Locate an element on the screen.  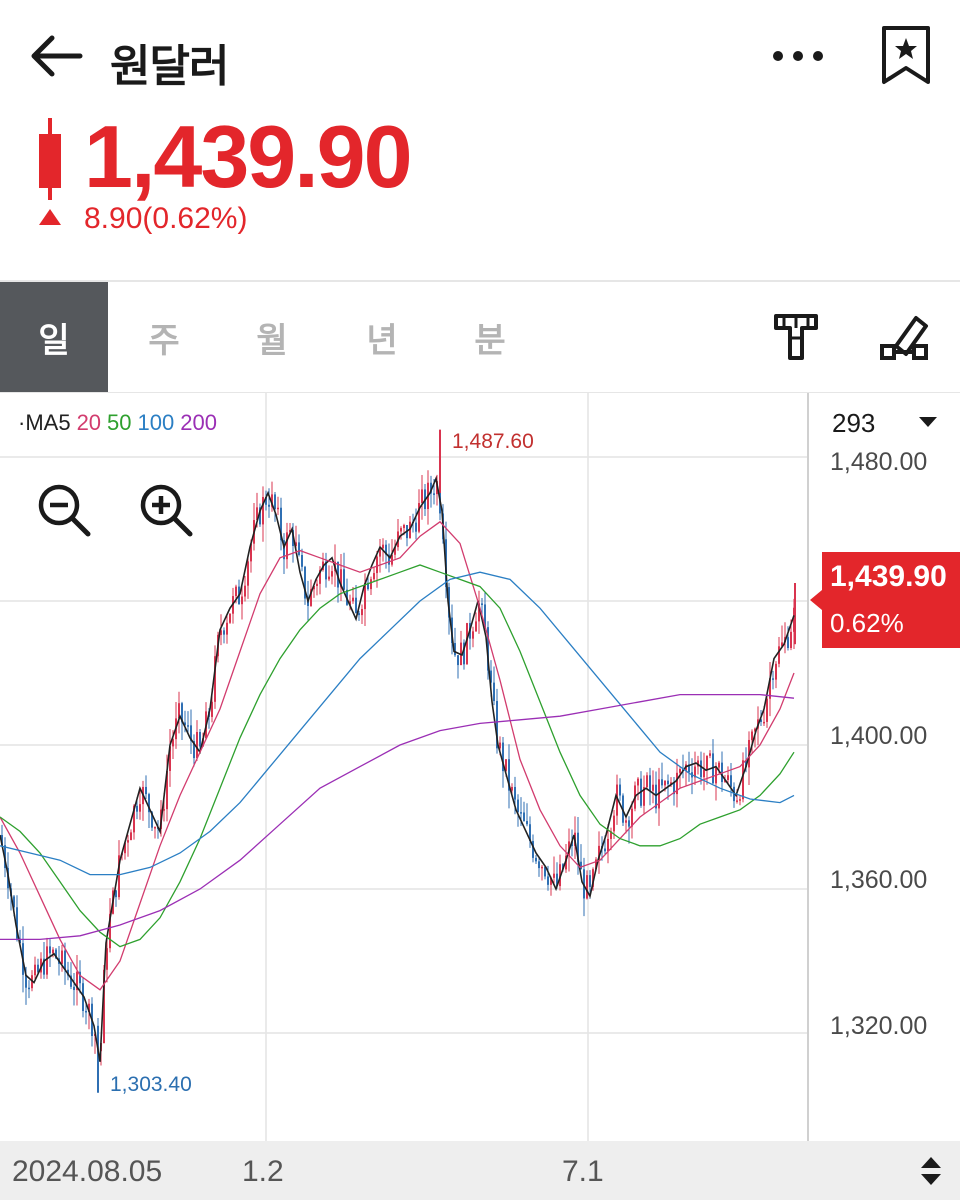
zoom-out-button is located at coordinates (64, 510).